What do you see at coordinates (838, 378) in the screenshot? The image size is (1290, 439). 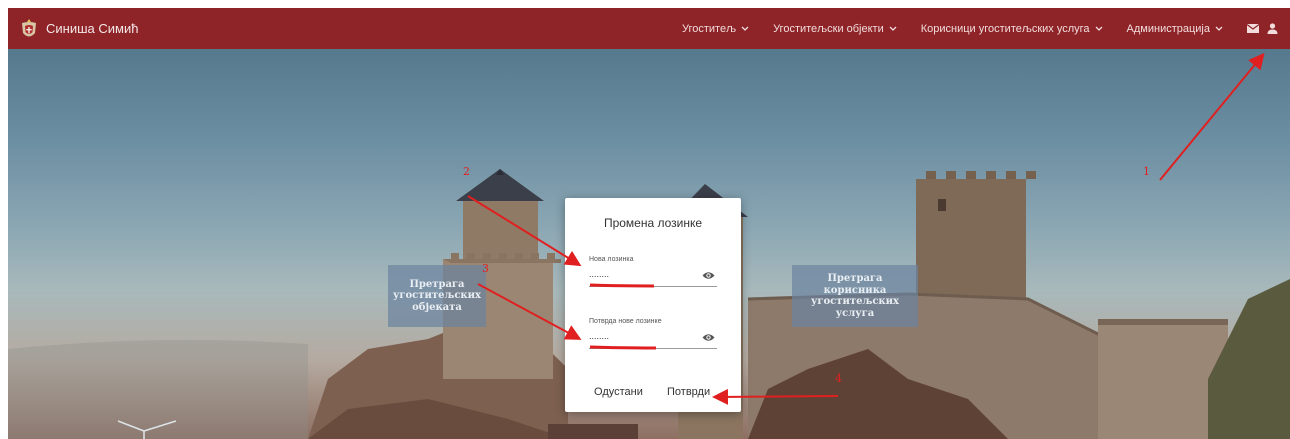 I see `annotation-number: 4` at bounding box center [838, 378].